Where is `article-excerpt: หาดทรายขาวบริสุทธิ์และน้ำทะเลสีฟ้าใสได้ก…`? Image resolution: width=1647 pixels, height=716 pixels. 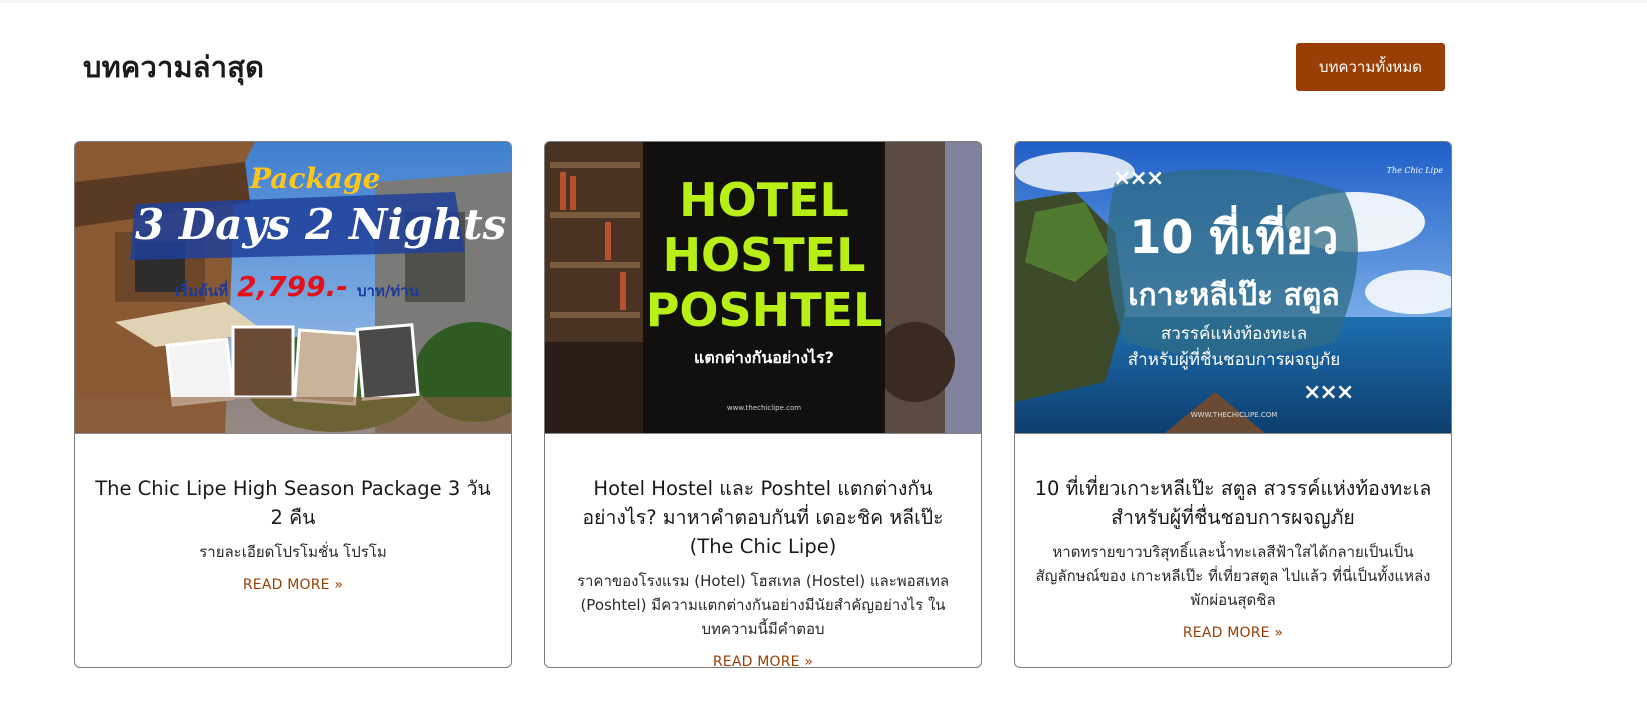 article-excerpt: หาดทรายขาวบริสุทธิ์และน้ำทะเลสีฟ้าใสได้ก… is located at coordinates (1233, 576).